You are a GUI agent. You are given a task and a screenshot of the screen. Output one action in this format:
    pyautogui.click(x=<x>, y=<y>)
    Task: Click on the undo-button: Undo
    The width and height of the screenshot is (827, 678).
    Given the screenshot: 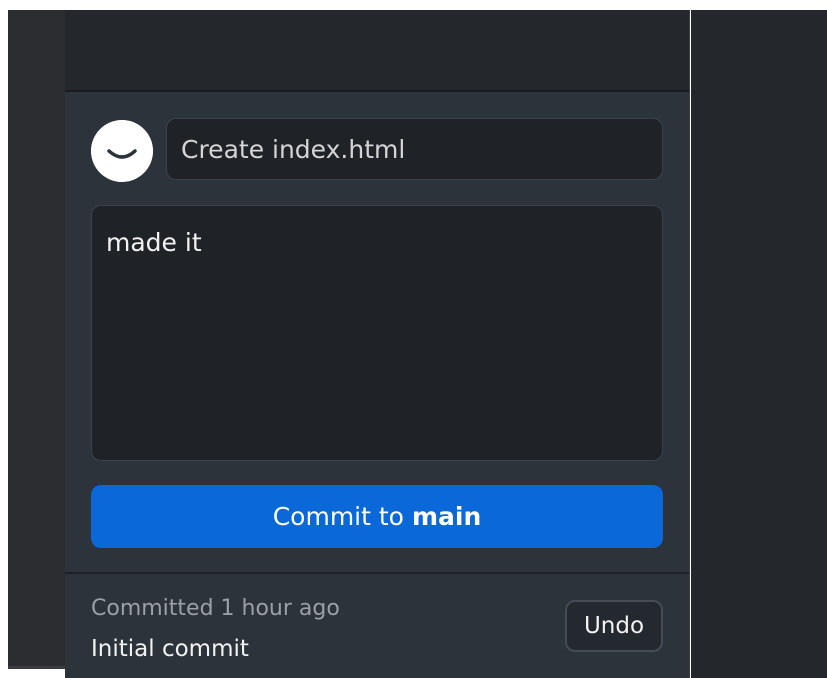 What is the action you would take?
    pyautogui.click(x=614, y=626)
    